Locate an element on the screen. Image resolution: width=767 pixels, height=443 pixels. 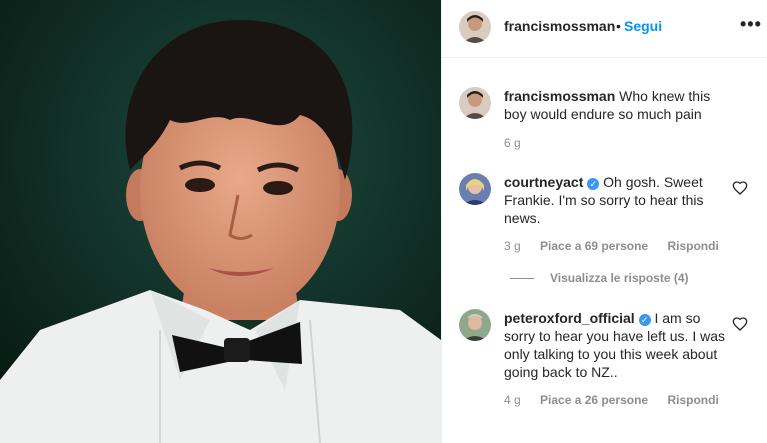
replies-divider is located at coordinates (522, 279).